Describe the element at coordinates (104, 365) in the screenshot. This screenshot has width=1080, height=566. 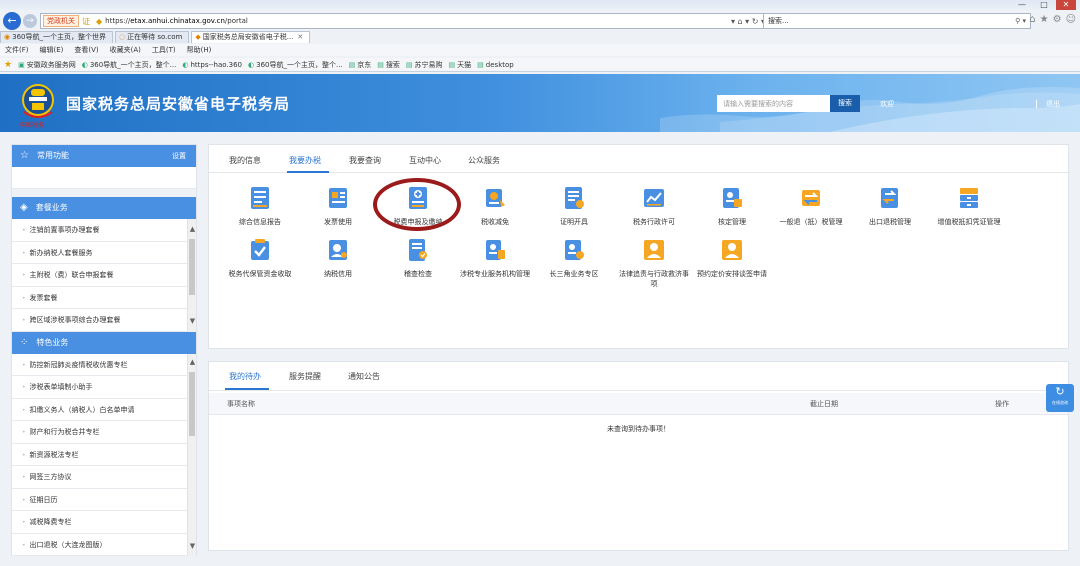
I see `sidebar-item: 防控新冠肺炎疫情税收优惠专栏` at that location.